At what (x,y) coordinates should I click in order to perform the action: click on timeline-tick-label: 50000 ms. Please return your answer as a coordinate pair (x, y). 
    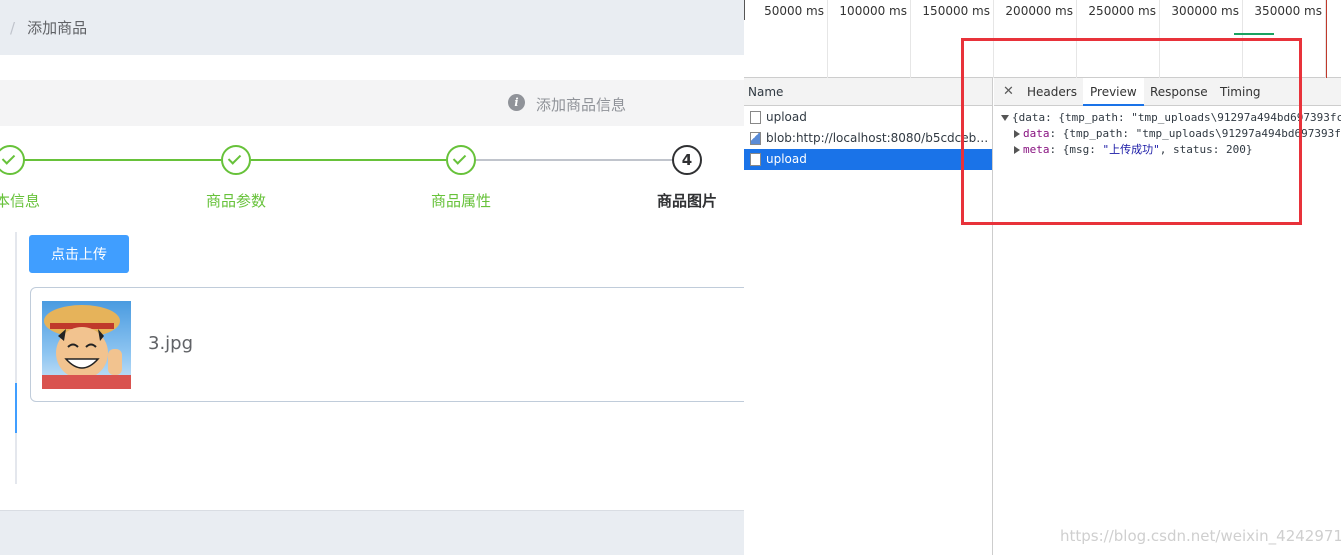
    Looking at the image, I should click on (794, 11).